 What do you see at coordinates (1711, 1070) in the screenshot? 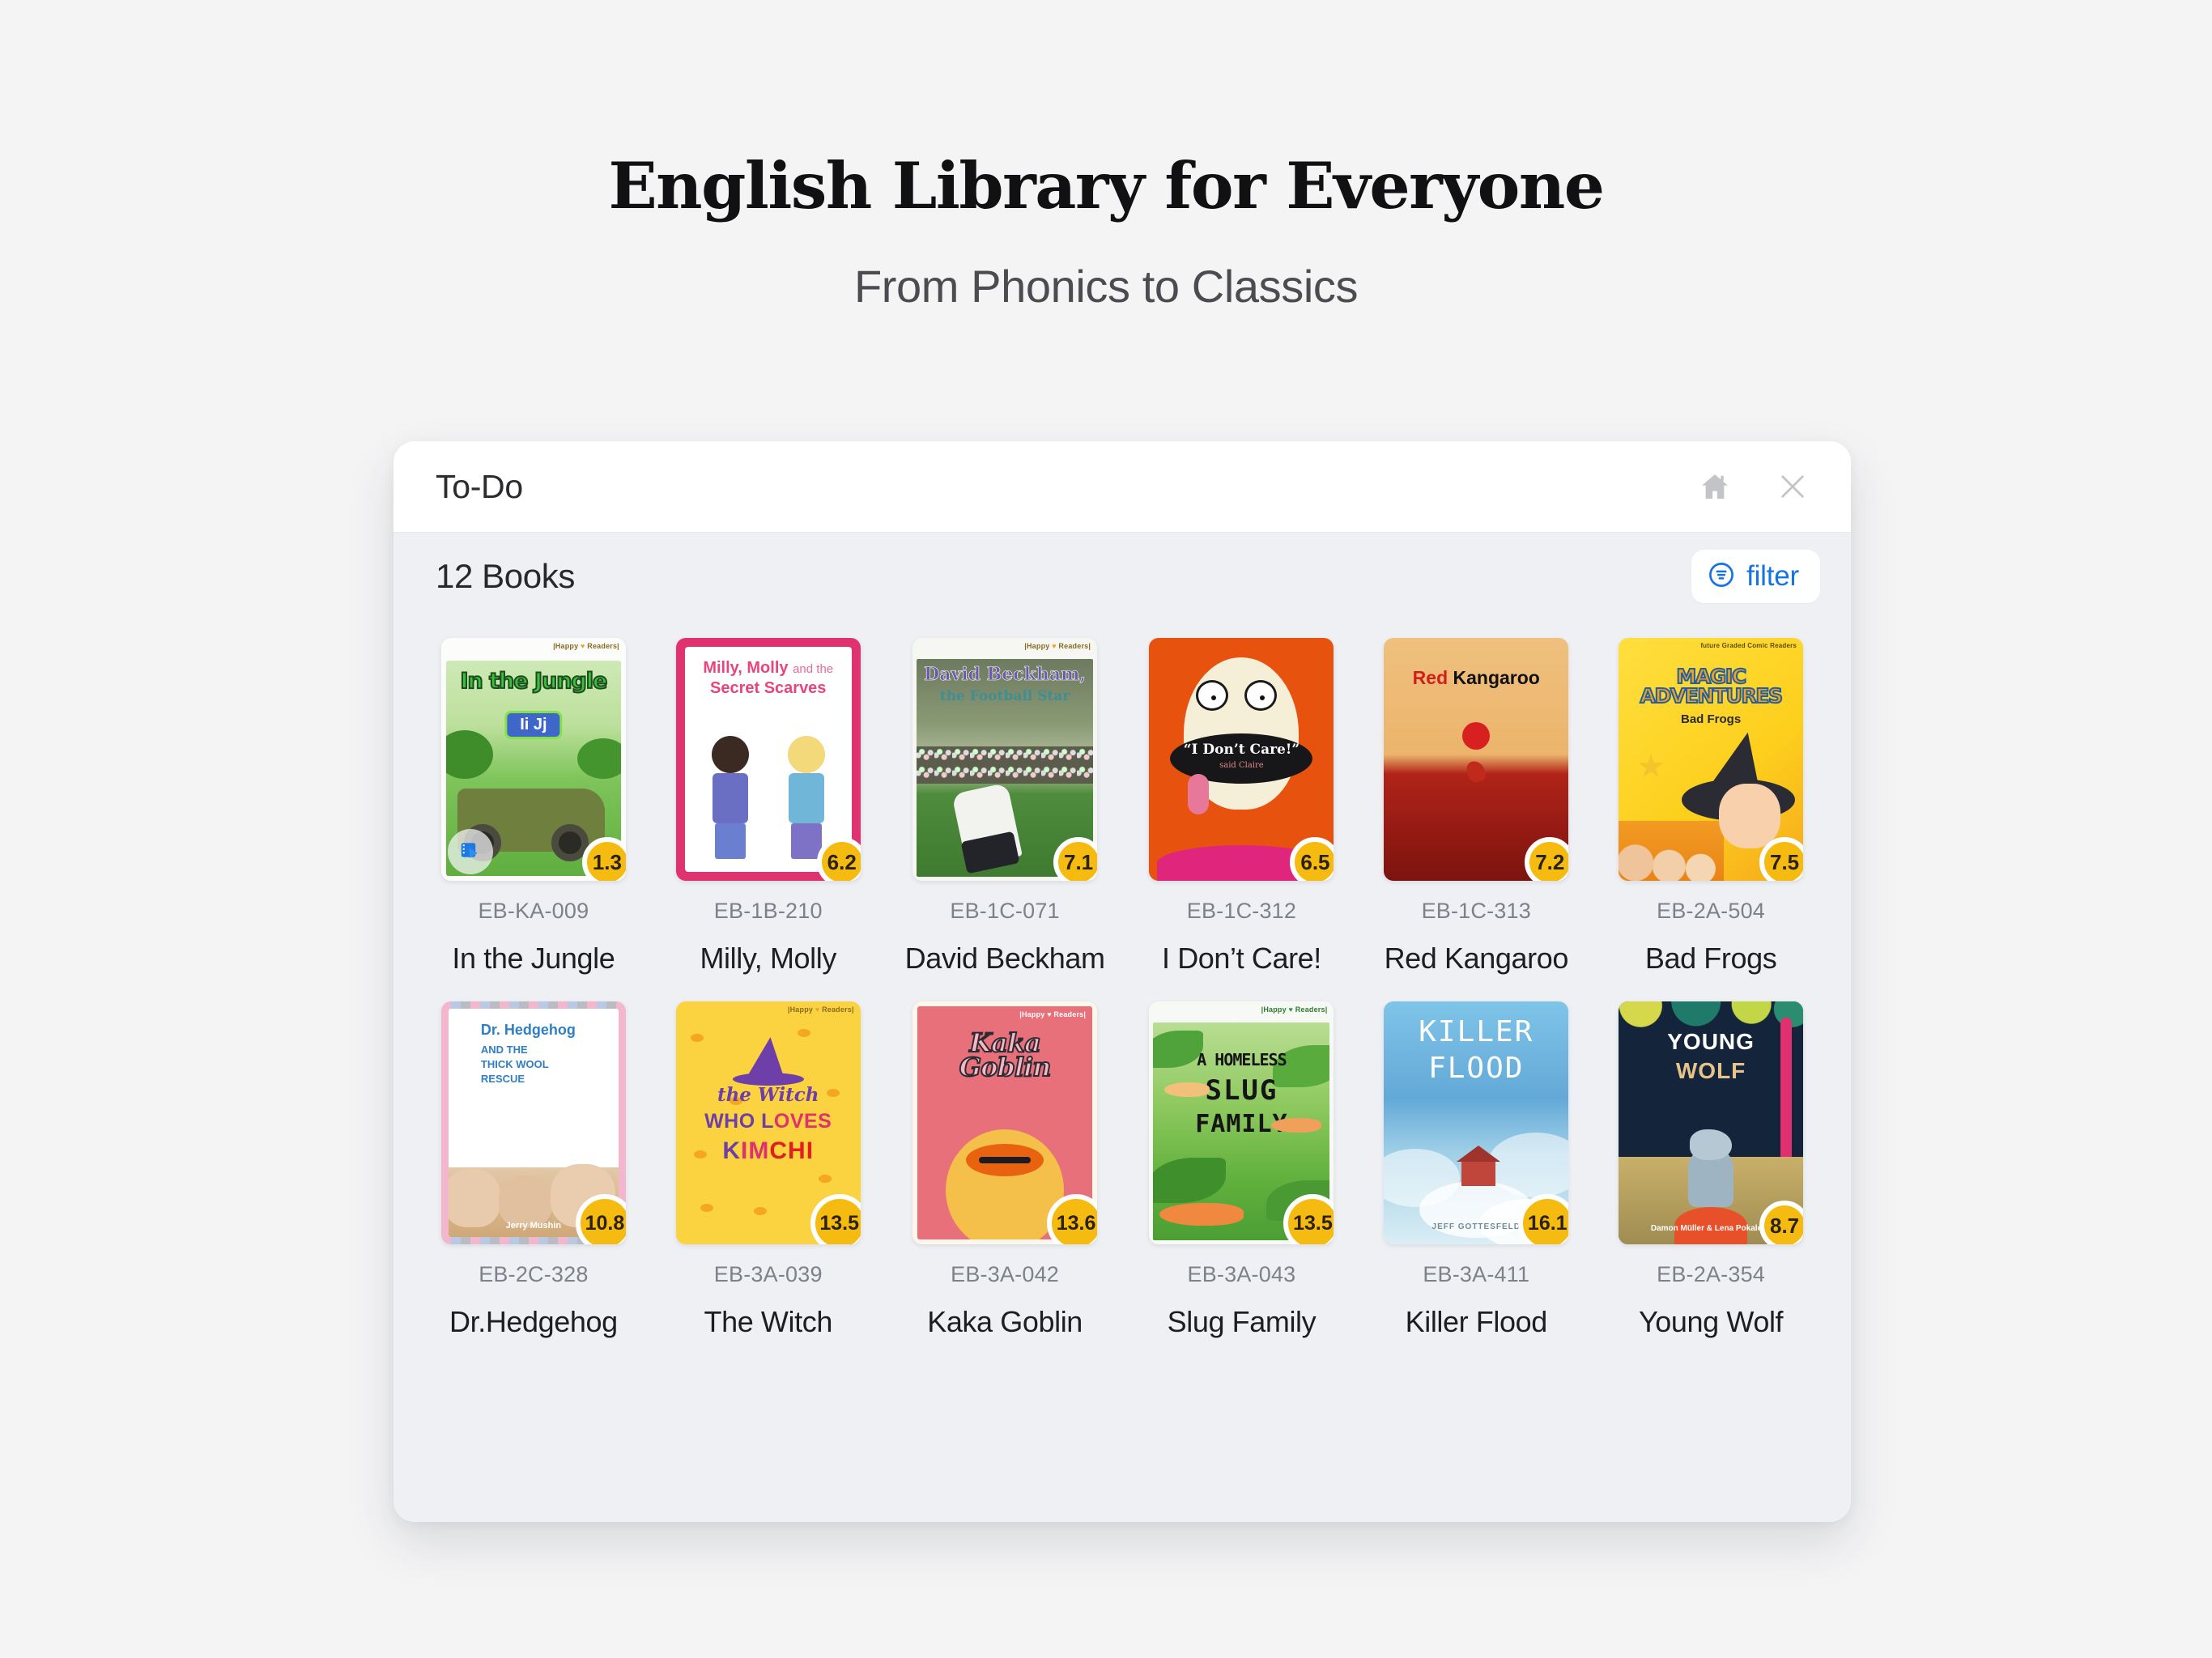
I see `cover-title-text-2: WOLF` at bounding box center [1711, 1070].